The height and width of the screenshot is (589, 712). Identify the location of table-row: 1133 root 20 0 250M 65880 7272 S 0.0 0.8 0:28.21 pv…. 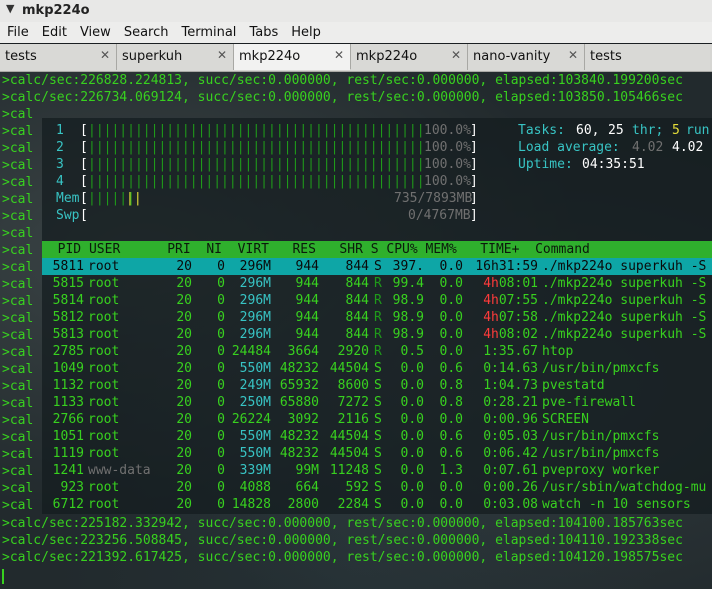
(377, 402).